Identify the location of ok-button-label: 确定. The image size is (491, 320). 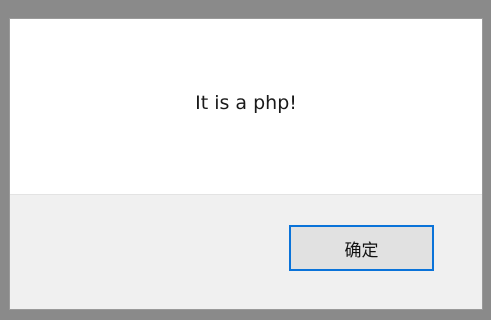
(361, 250).